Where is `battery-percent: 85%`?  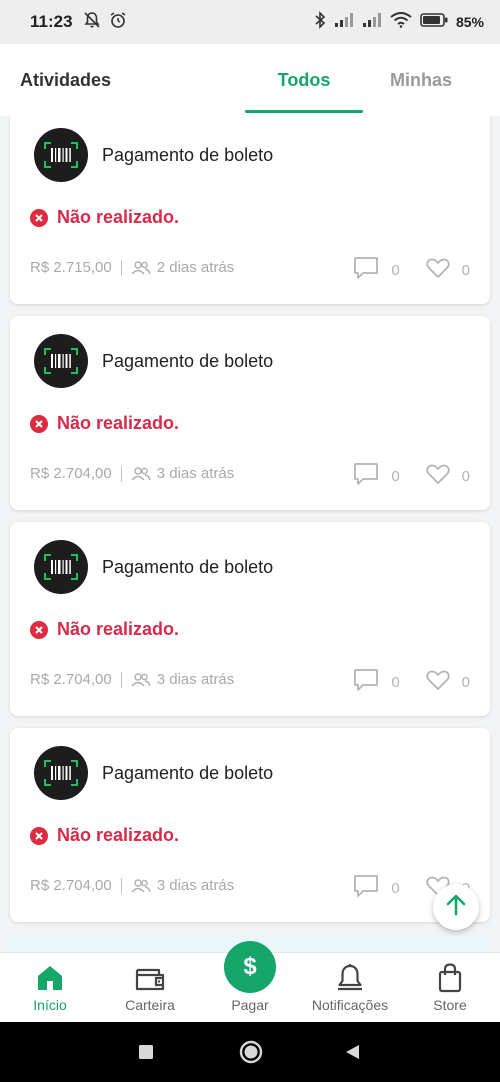 battery-percent: 85% is located at coordinates (469, 22).